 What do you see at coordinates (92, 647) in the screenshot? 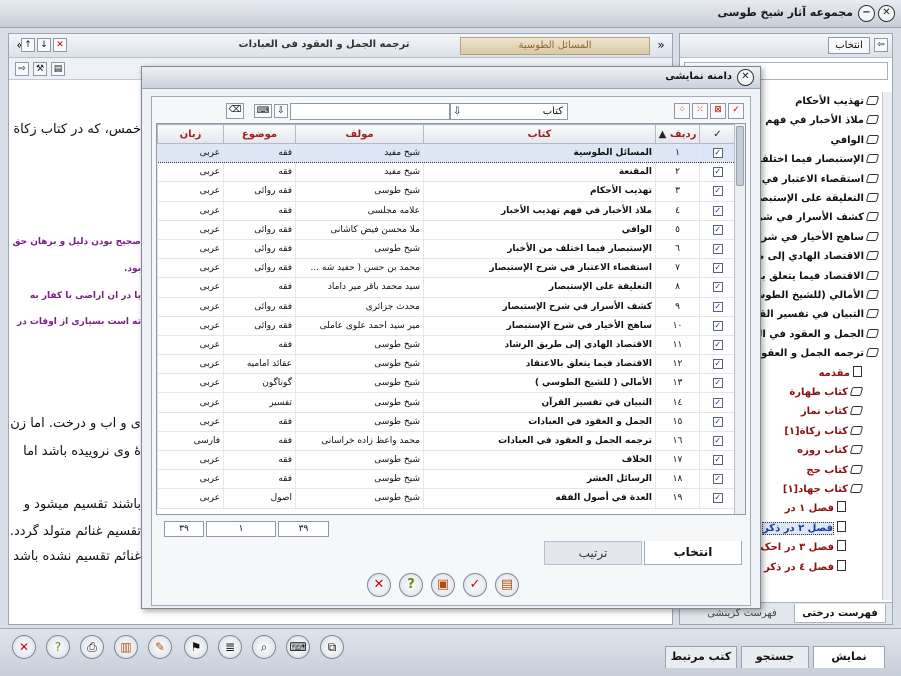
I see `print-icon: ⎙` at bounding box center [92, 647].